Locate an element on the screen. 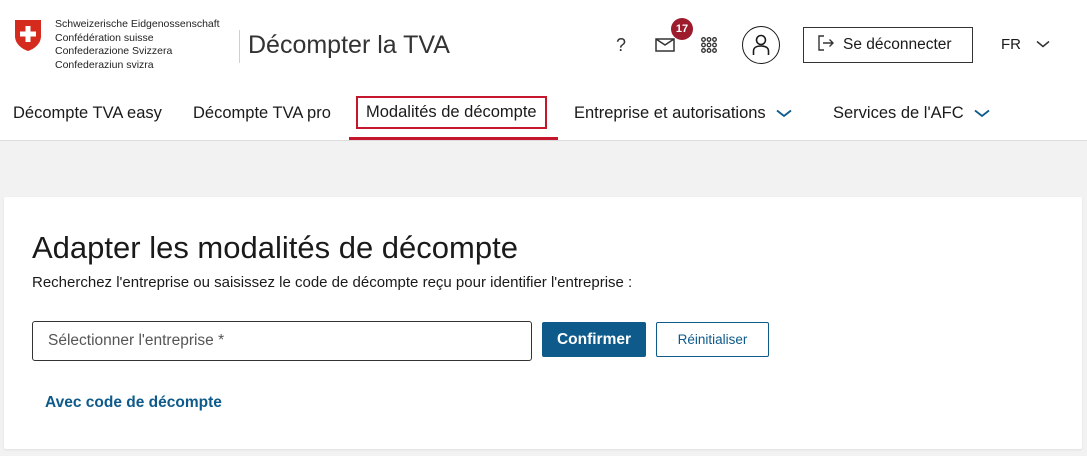 The height and width of the screenshot is (456, 1087). nav-item-label: Entreprise et autorisations is located at coordinates (670, 113).